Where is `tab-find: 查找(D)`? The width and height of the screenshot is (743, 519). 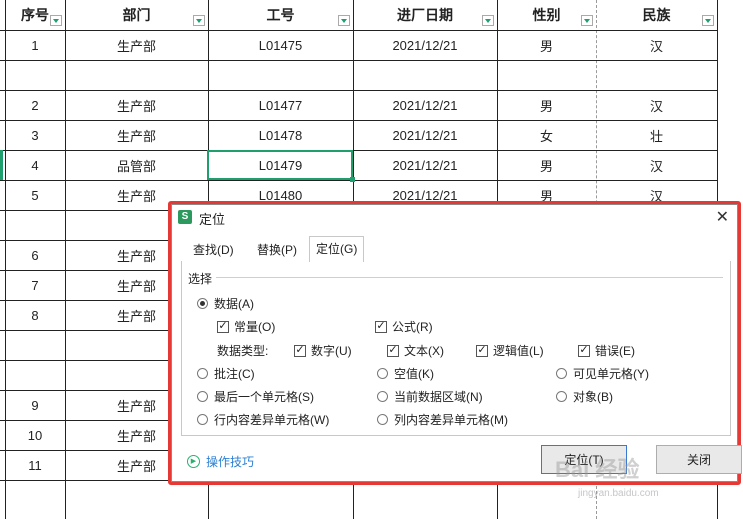
tab-find: 查找(D) is located at coordinates (213, 250).